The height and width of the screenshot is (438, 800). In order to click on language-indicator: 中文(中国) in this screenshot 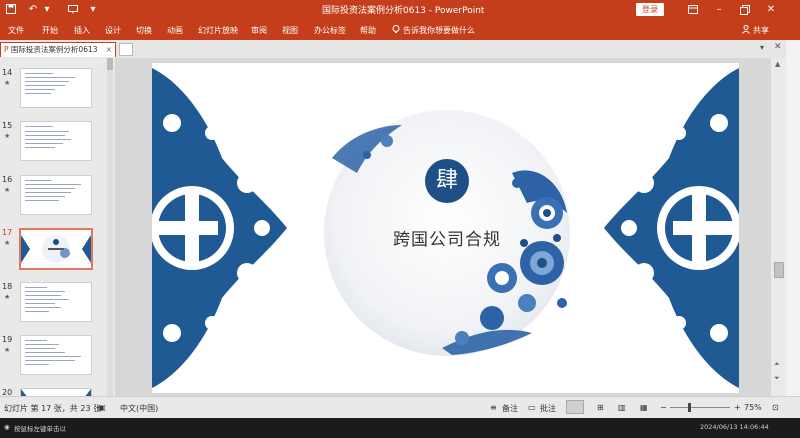, I will do `click(139, 408)`.